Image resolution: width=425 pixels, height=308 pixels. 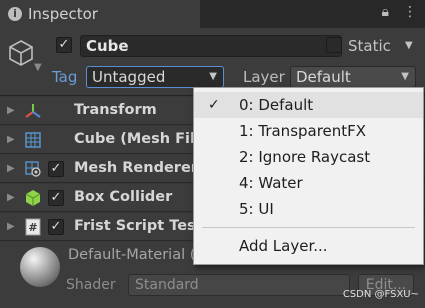 I want to click on menu-item-layer-water: 4: Water, so click(x=308, y=183).